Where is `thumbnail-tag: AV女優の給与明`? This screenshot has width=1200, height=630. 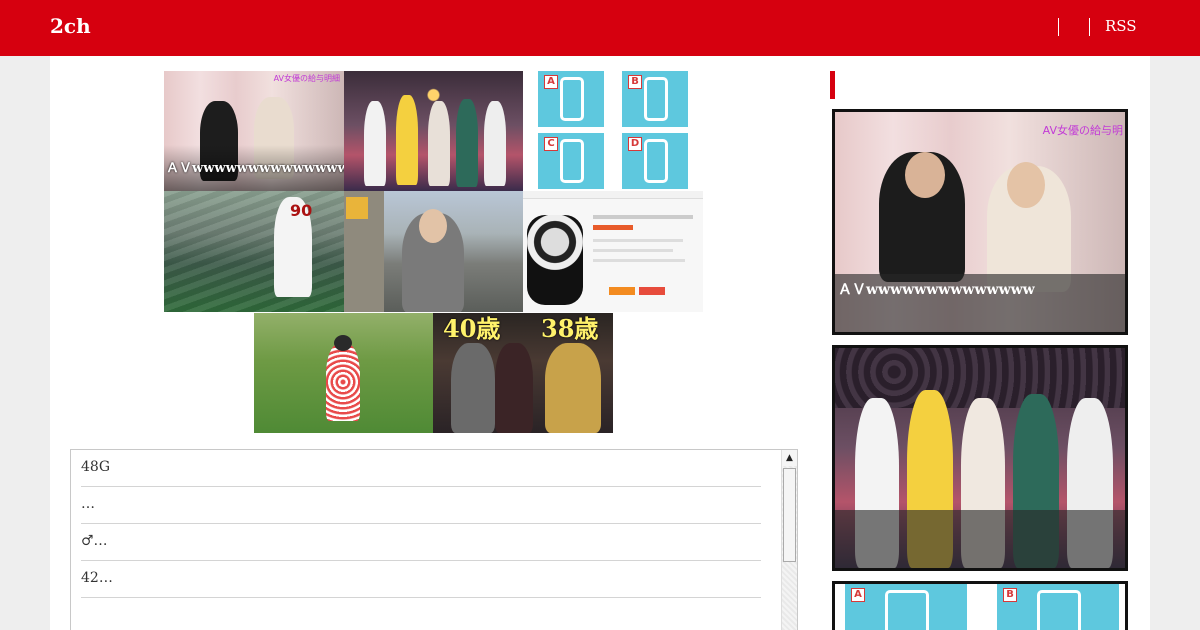 thumbnail-tag: AV女優の給与明 is located at coordinates (1082, 130).